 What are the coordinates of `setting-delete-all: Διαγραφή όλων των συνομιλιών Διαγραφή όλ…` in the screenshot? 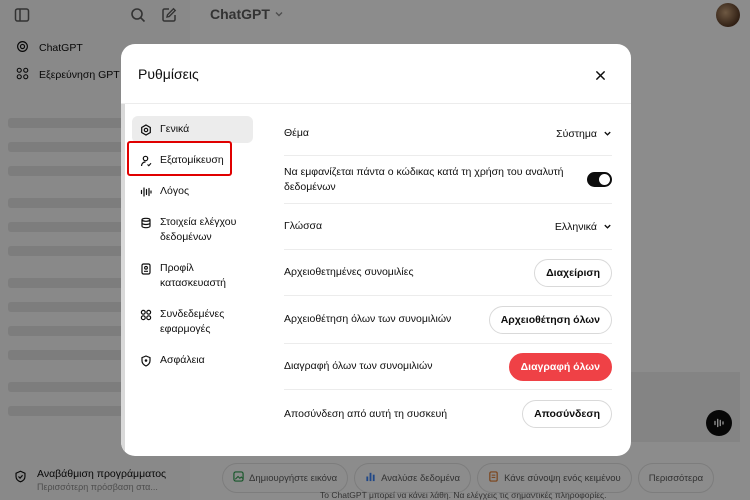 It's located at (448, 367).